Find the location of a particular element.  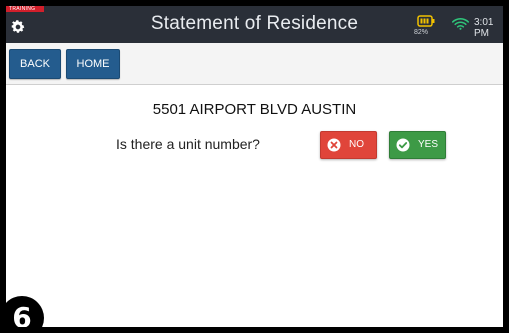

wifi-icon is located at coordinates (460, 24).